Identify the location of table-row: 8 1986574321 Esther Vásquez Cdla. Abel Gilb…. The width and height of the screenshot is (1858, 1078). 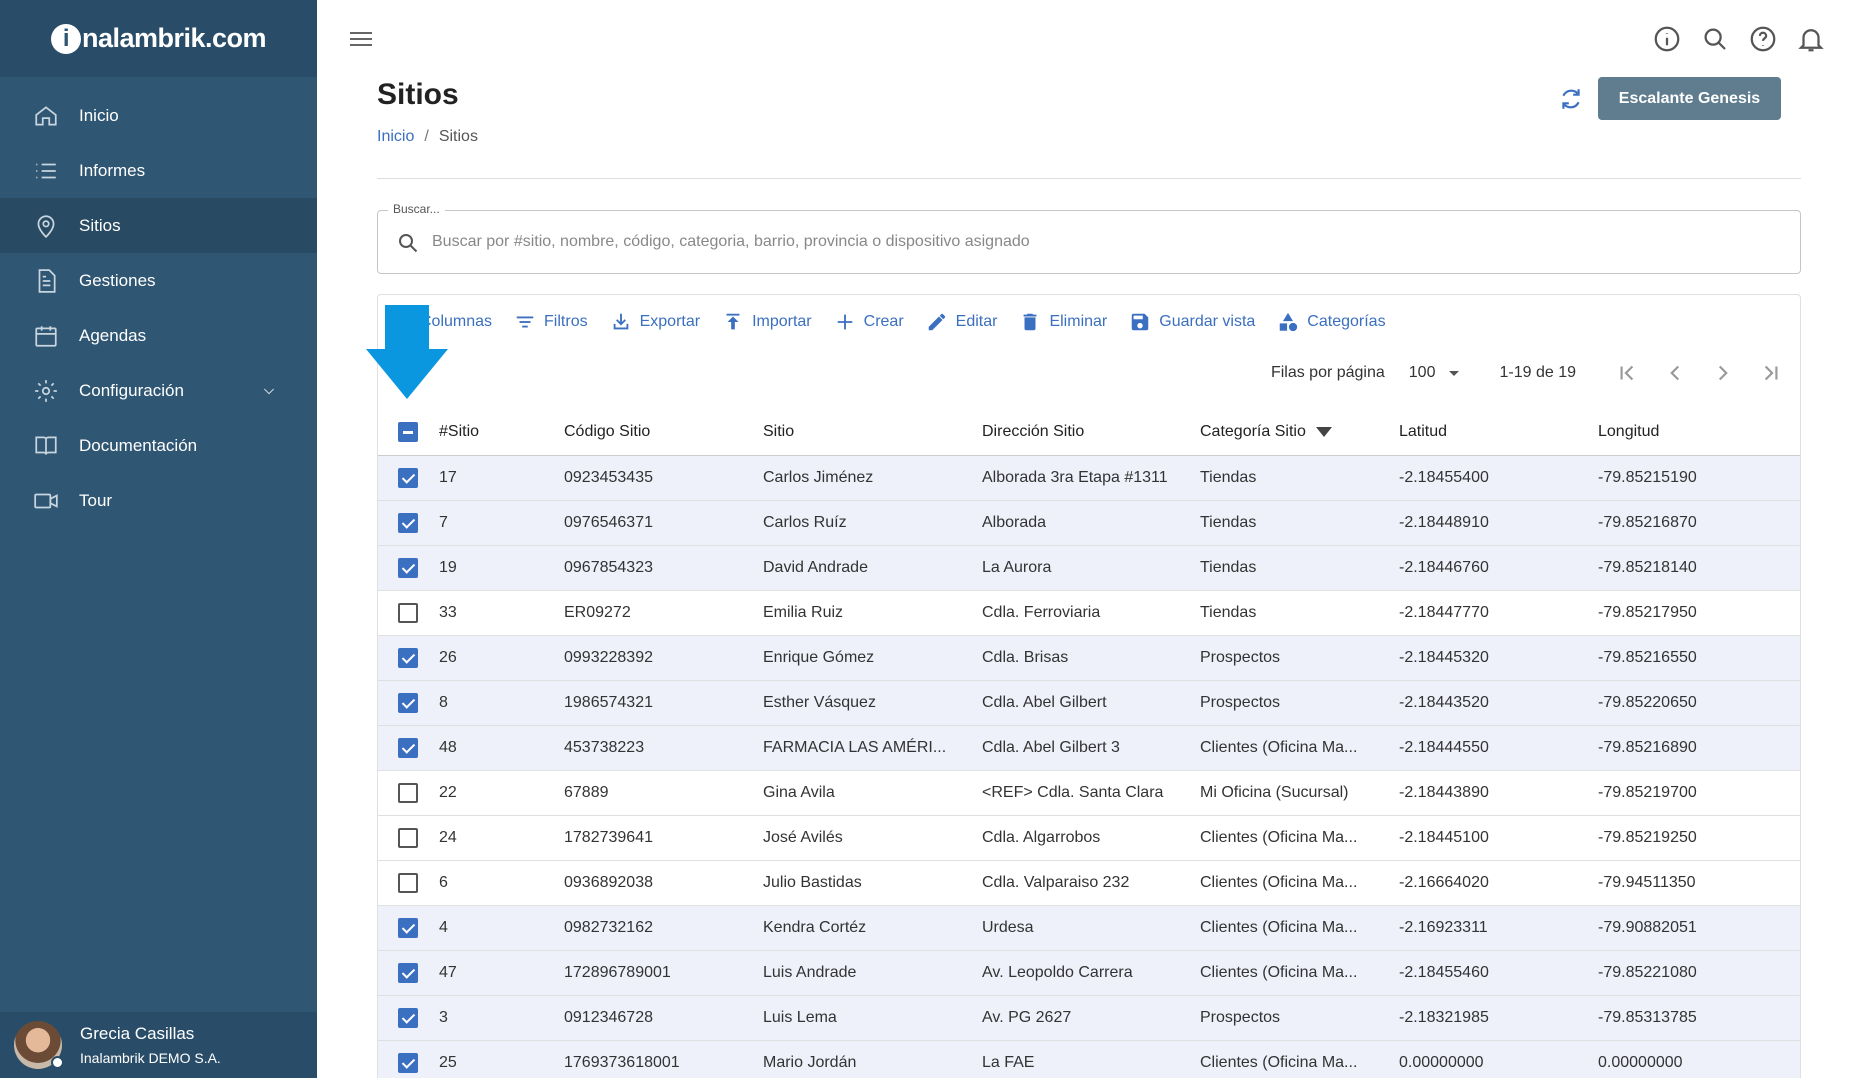
(1089, 703).